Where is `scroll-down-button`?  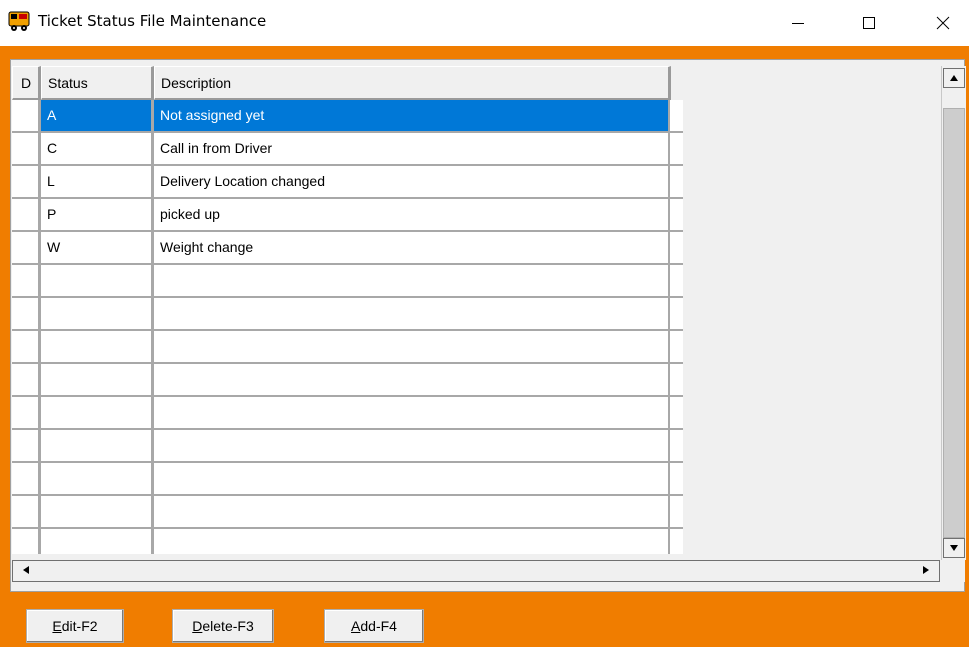
scroll-down-button is located at coordinates (954, 548).